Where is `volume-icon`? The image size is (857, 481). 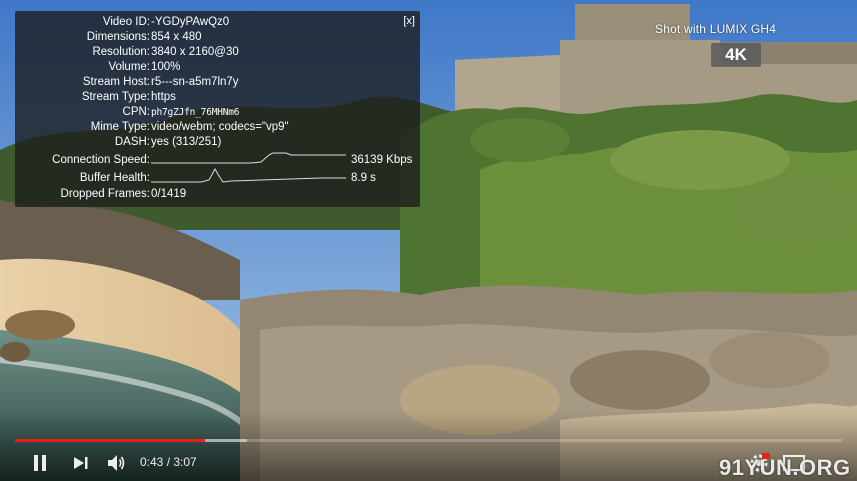
volume-icon is located at coordinates (117, 463).